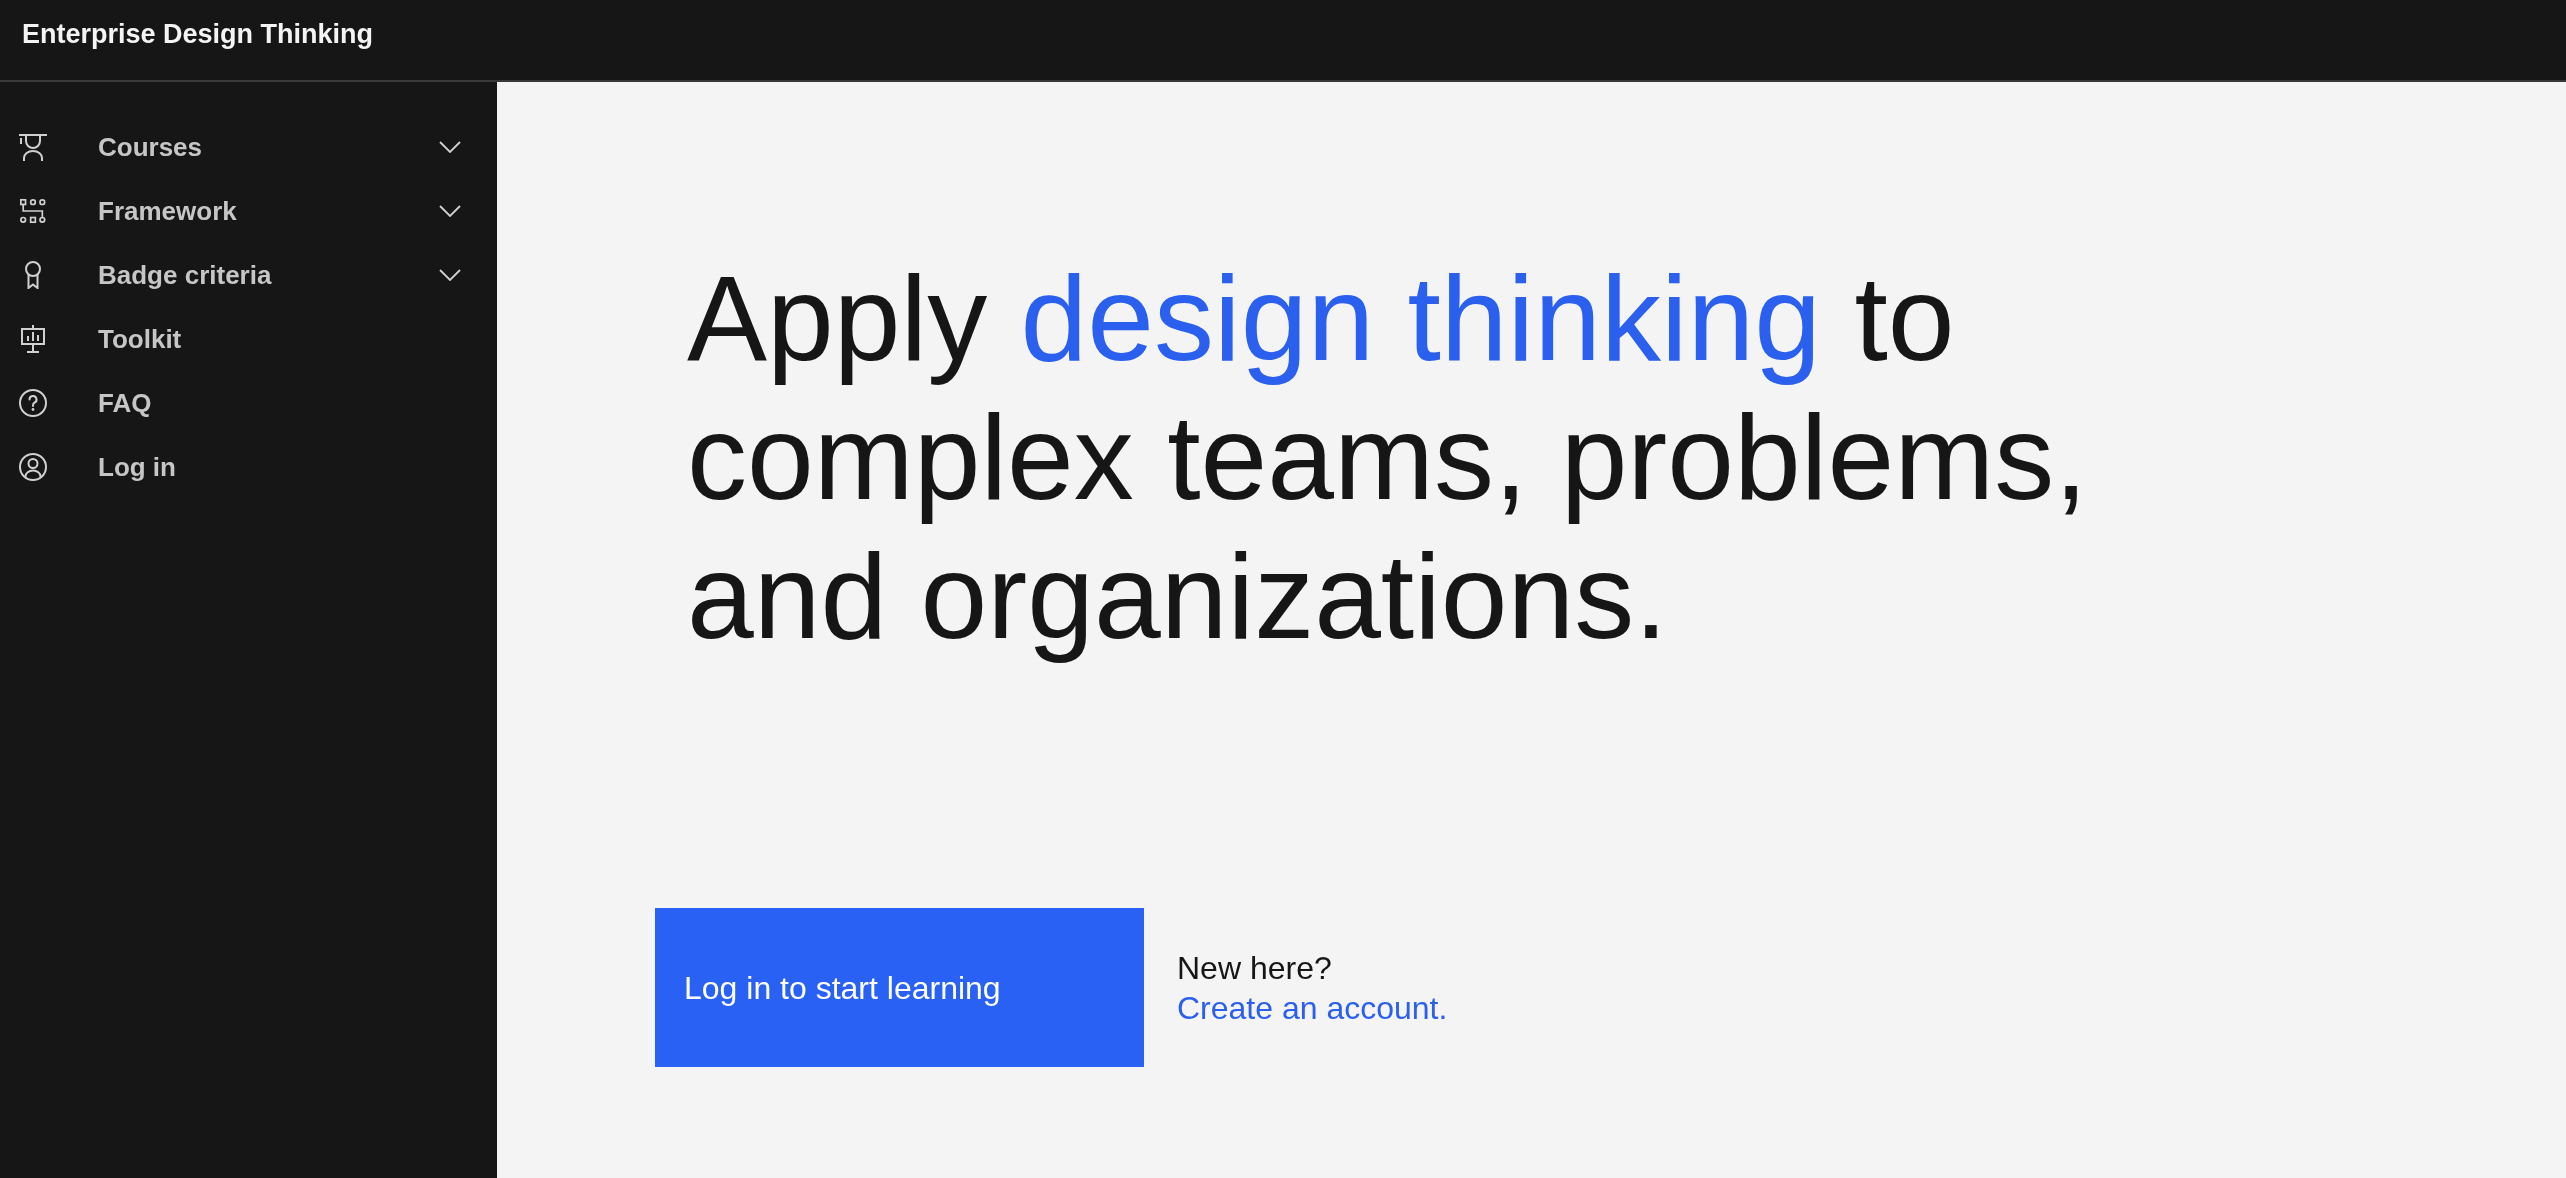 This screenshot has width=2566, height=1178. What do you see at coordinates (33, 211) in the screenshot?
I see `flowchart-icon` at bounding box center [33, 211].